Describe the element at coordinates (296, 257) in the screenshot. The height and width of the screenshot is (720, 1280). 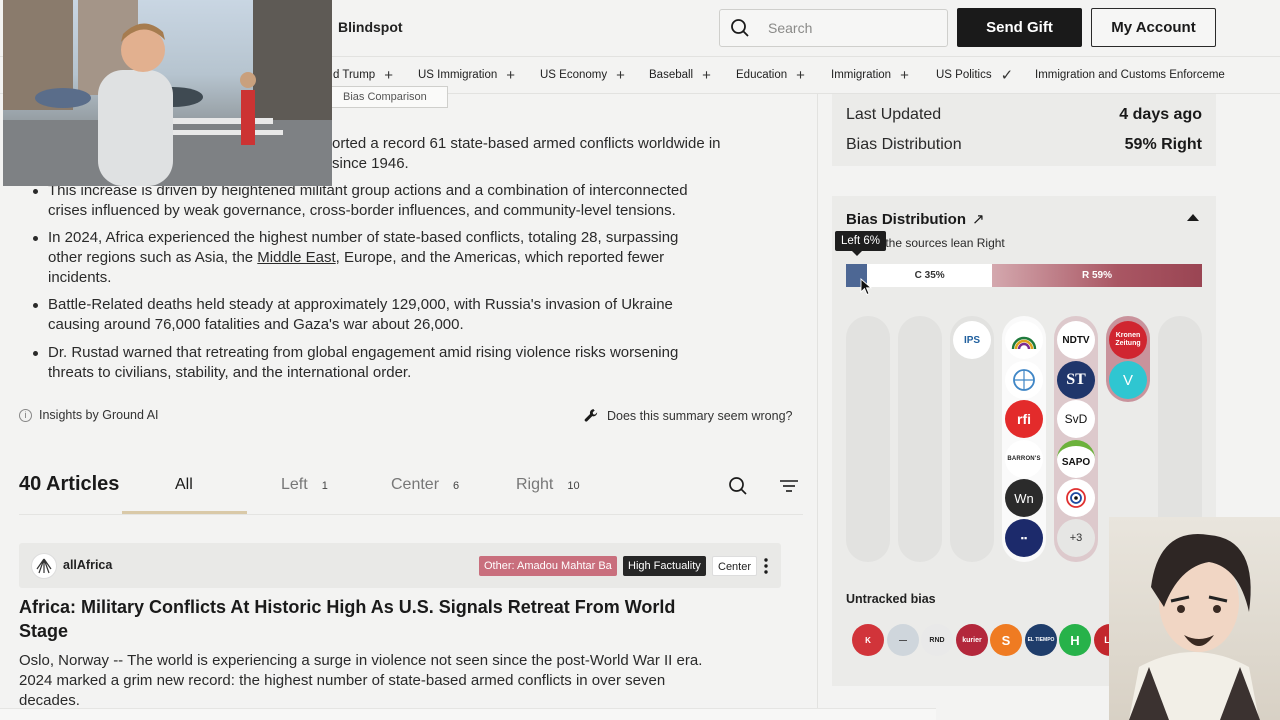
I see `middle-east-link: Middle East` at that location.